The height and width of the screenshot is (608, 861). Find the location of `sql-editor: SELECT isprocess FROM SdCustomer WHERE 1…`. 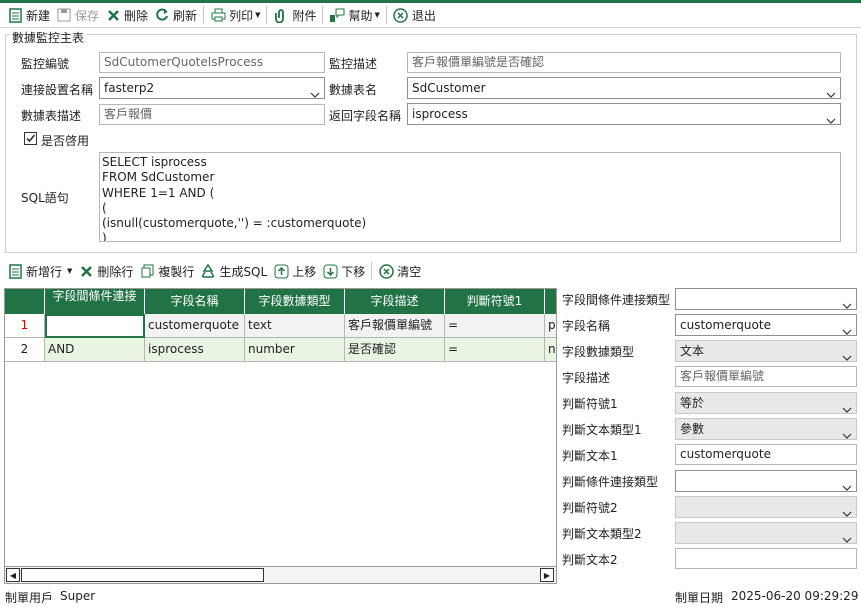

sql-editor: SELECT isprocess FROM SdCustomer WHERE 1… is located at coordinates (470, 197).